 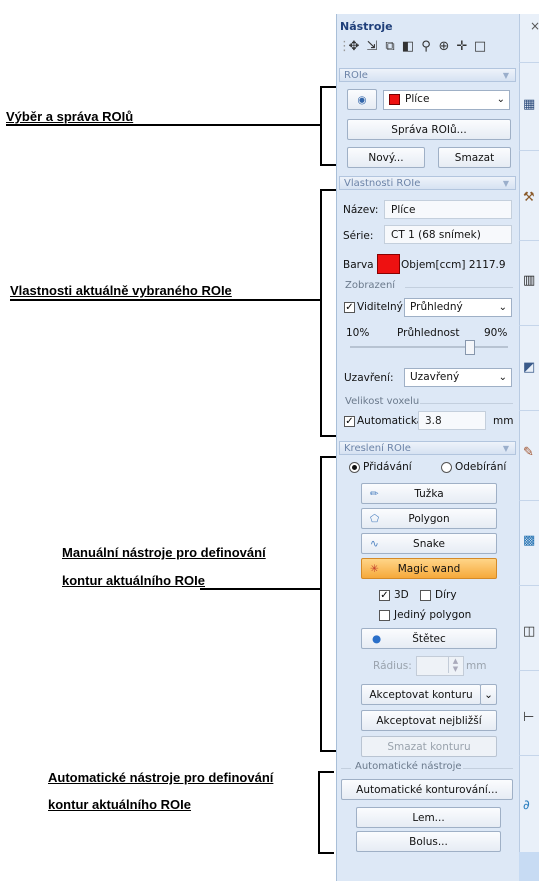 What do you see at coordinates (529, 540) in the screenshot?
I see `image-icon: ▩` at bounding box center [529, 540].